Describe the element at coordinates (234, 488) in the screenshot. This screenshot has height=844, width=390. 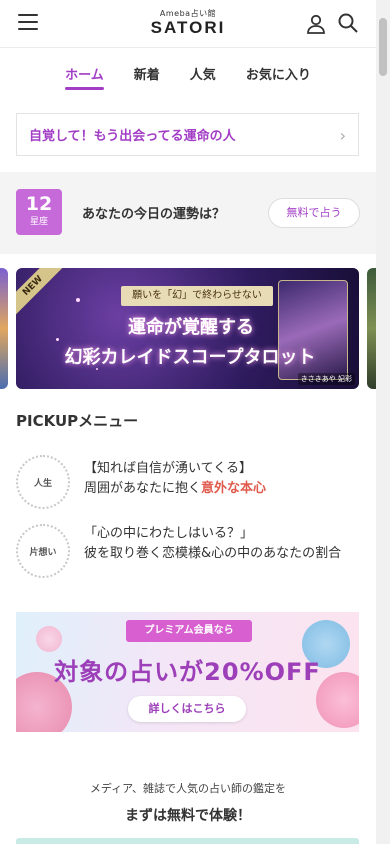
I see `pickup-item-highlight: 意外な本心` at that location.